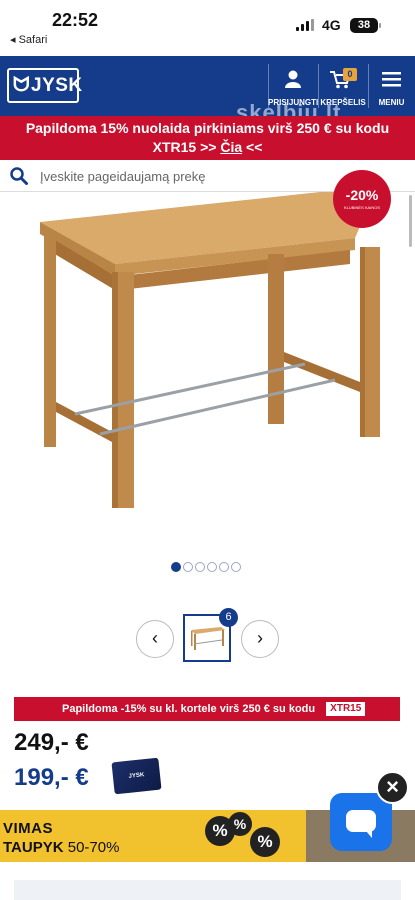 This screenshot has height=900, width=415. Describe the element at coordinates (174, 147) in the screenshot. I see `promo-code: XTR15` at that location.